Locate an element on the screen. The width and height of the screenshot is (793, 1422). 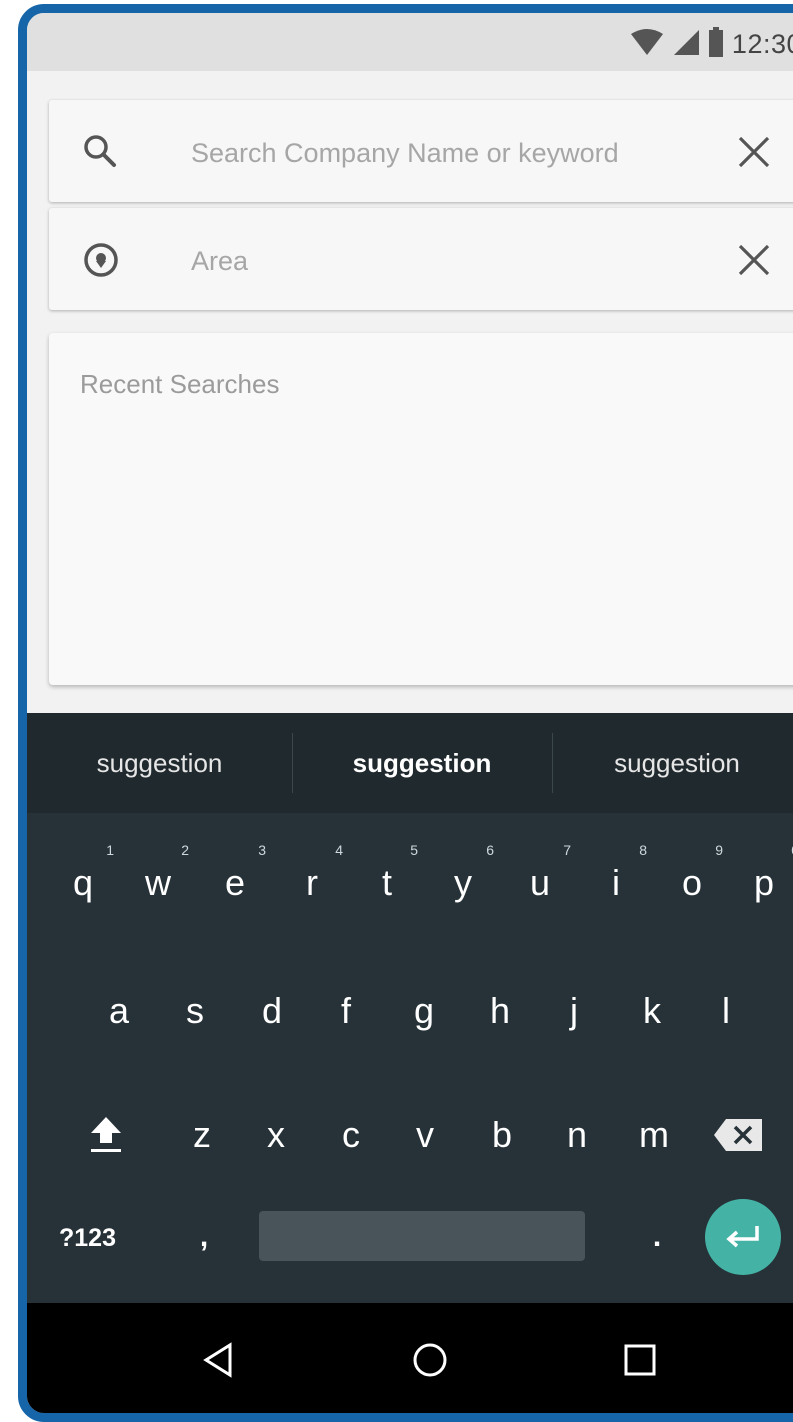
status-time: 12:30 is located at coordinates (762, 44).